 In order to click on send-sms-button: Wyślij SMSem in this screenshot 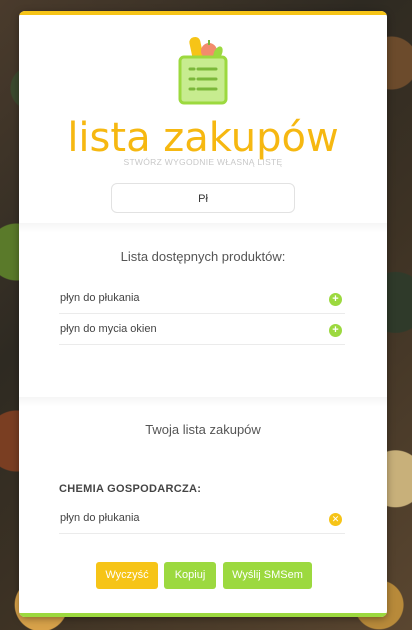, I will do `click(267, 575)`.